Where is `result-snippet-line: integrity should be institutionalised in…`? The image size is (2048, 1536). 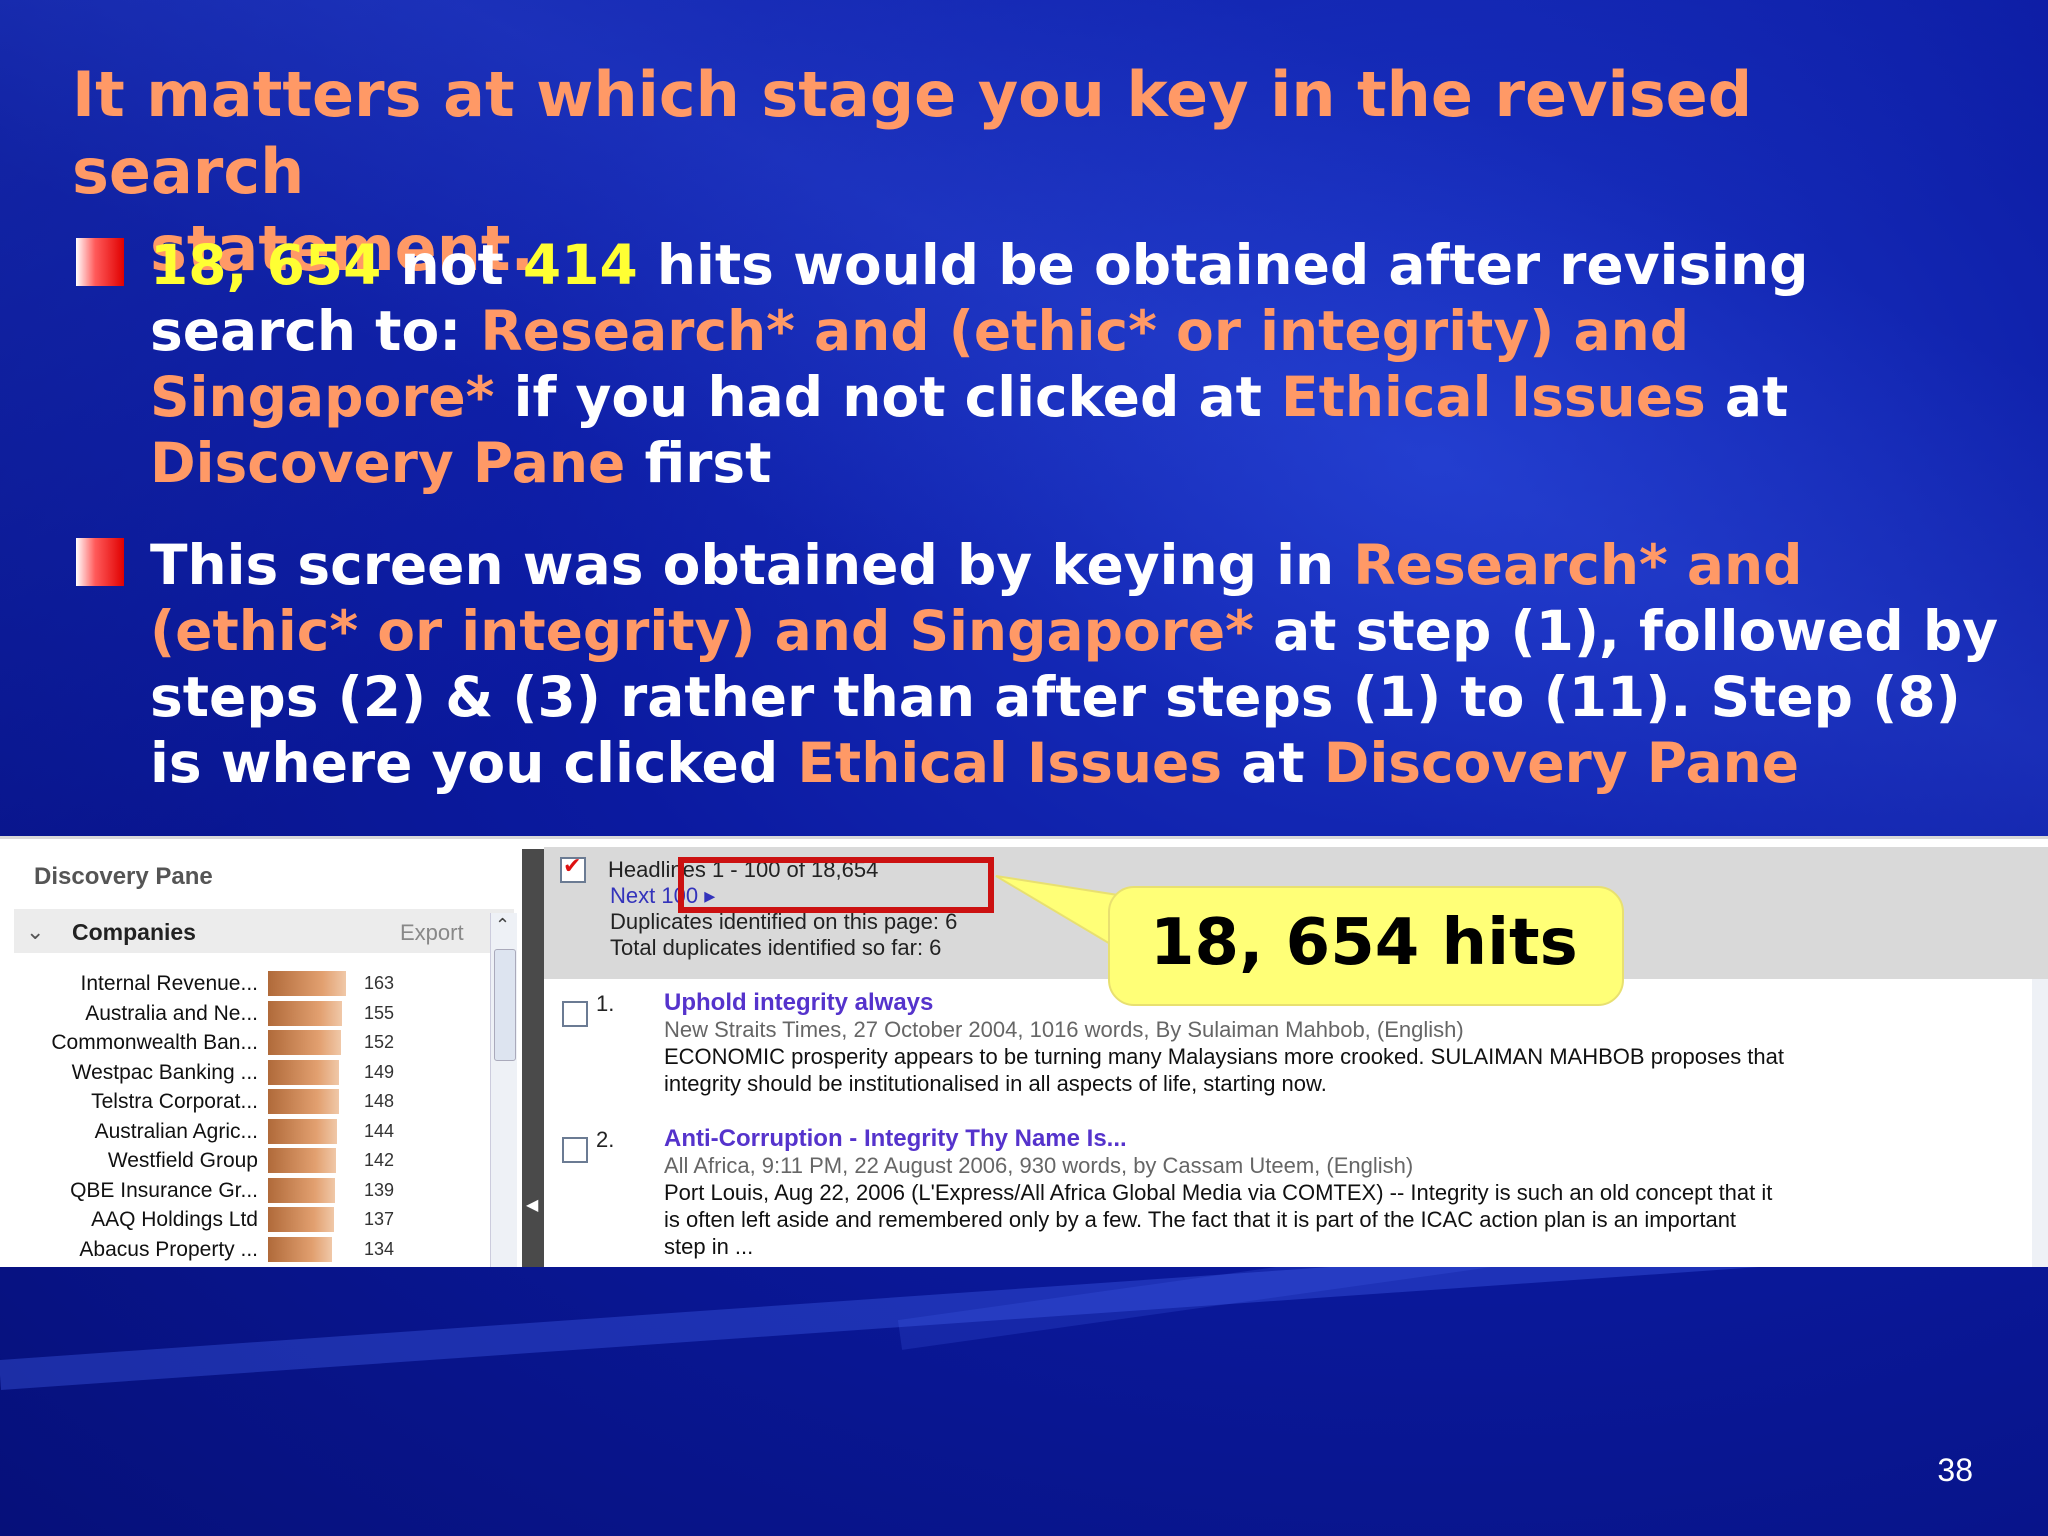
result-snippet-line: integrity should be institutionalised in… is located at coordinates (995, 1083).